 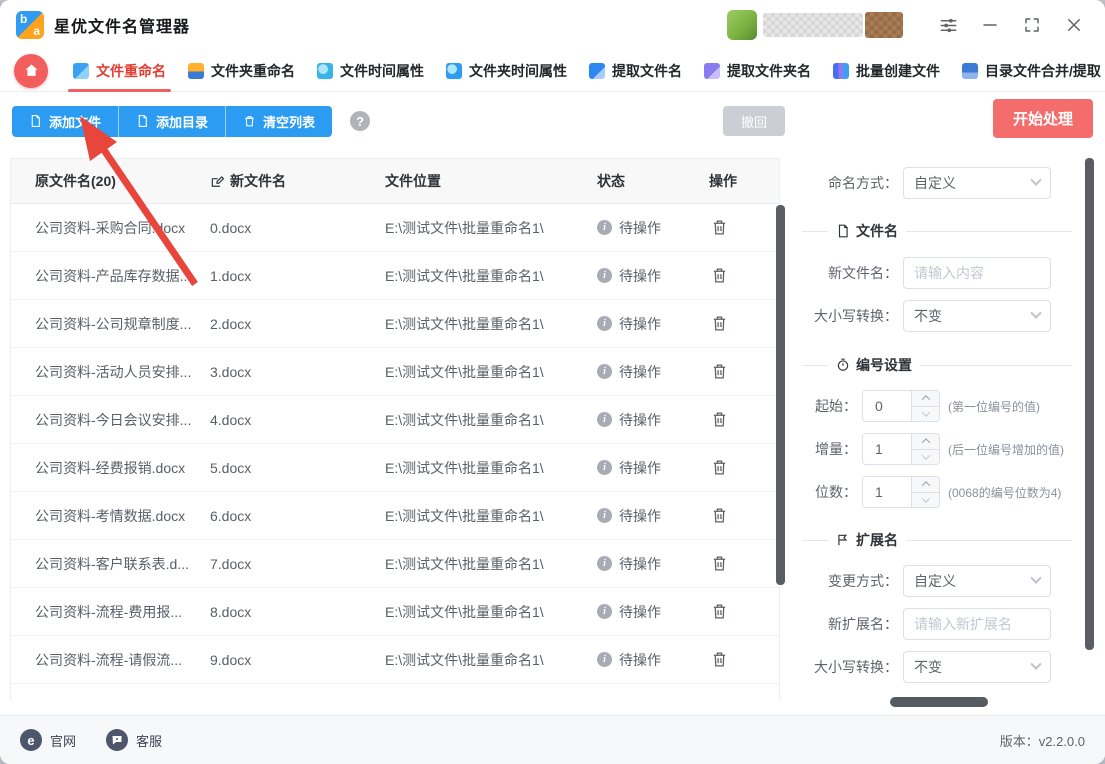 I want to click on tab-extract-filename: 提取文件名, so click(x=635, y=71).